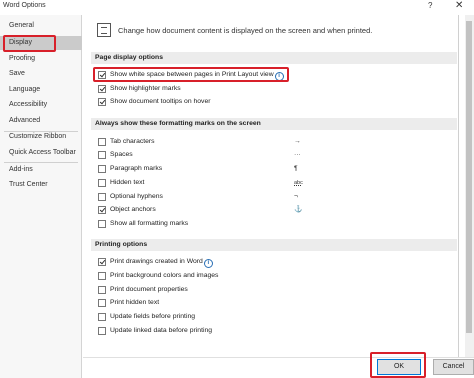 This screenshot has width=474, height=378. What do you see at coordinates (41, 170) in the screenshot?
I see `sidebar-item-add-ins: Add-ins` at bounding box center [41, 170].